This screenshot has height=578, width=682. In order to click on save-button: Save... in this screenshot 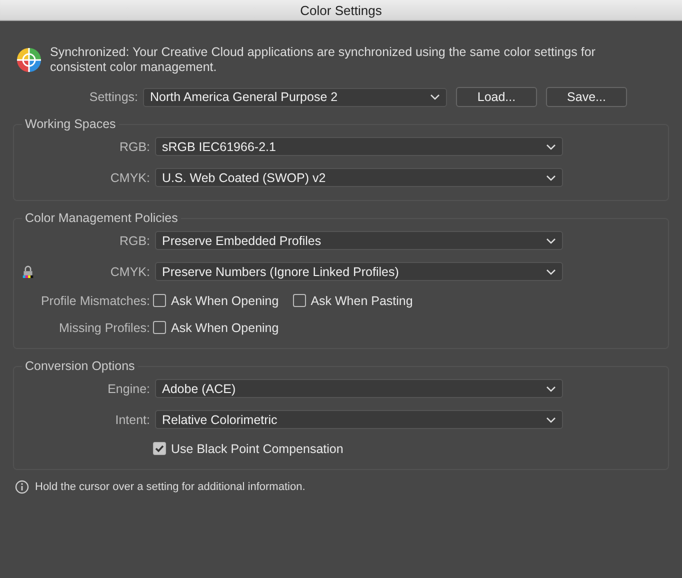, I will do `click(586, 97)`.